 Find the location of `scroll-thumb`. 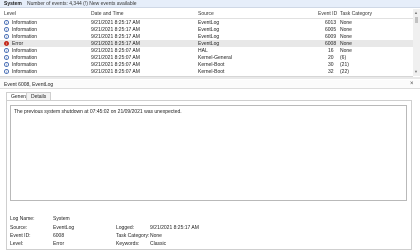

scroll-thumb is located at coordinates (416, 20).